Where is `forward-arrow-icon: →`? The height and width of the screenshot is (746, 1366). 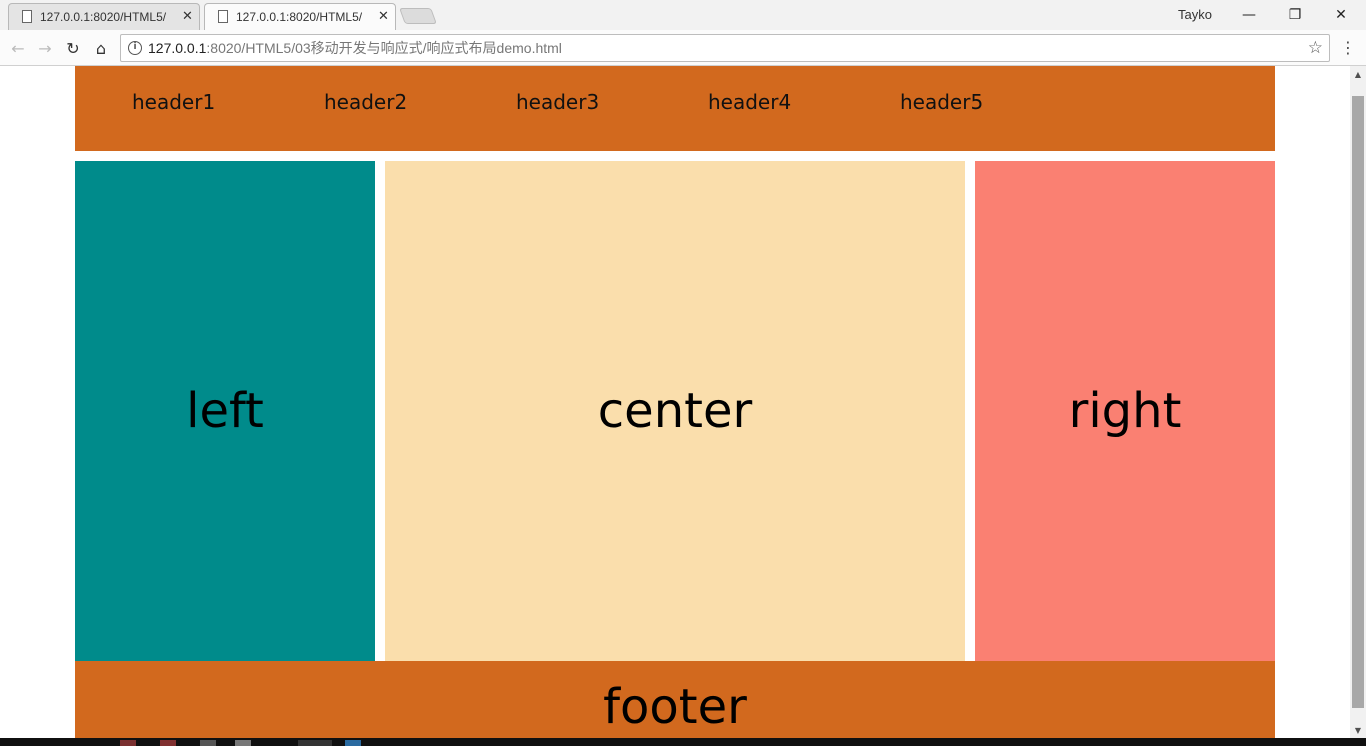 forward-arrow-icon: → is located at coordinates (45, 48).